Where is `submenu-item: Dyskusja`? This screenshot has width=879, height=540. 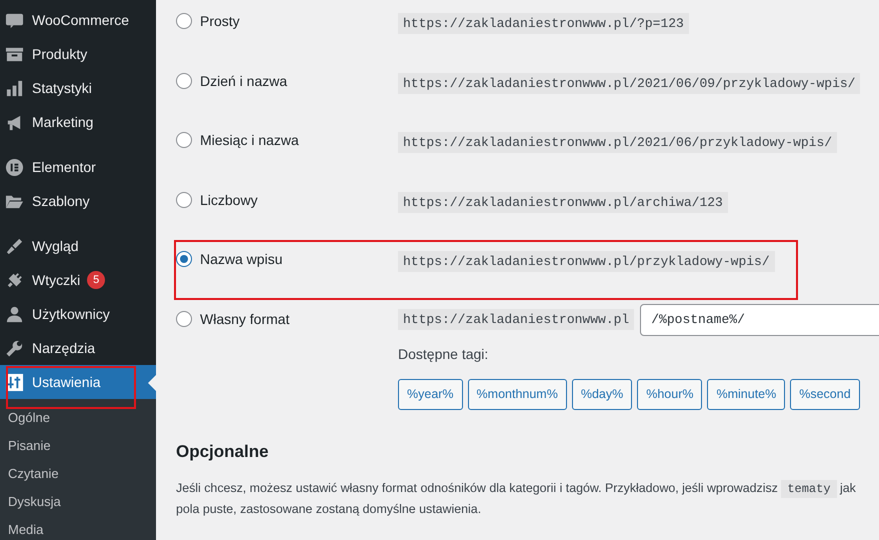 submenu-item: Dyskusja is located at coordinates (78, 501).